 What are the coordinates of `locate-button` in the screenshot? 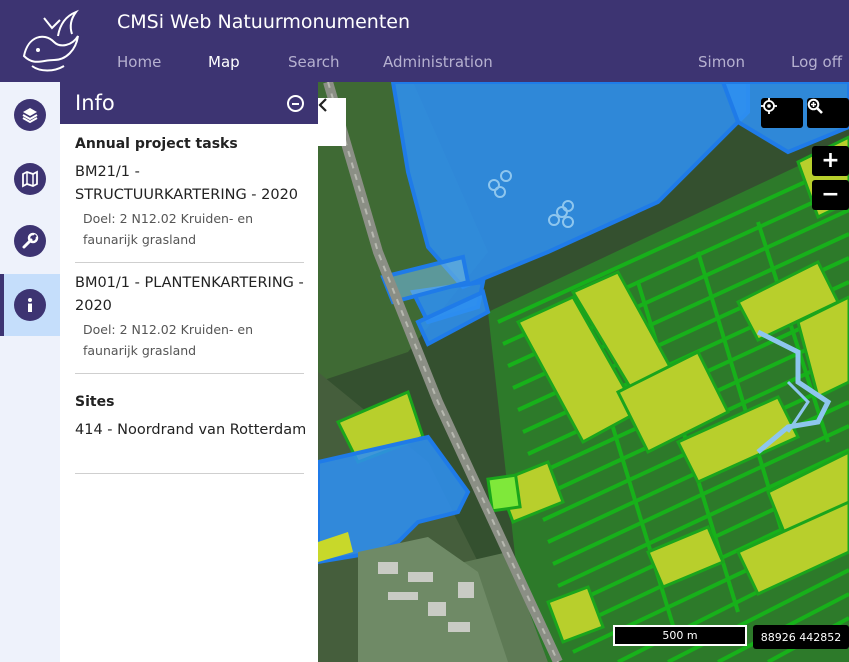 It's located at (782, 113).